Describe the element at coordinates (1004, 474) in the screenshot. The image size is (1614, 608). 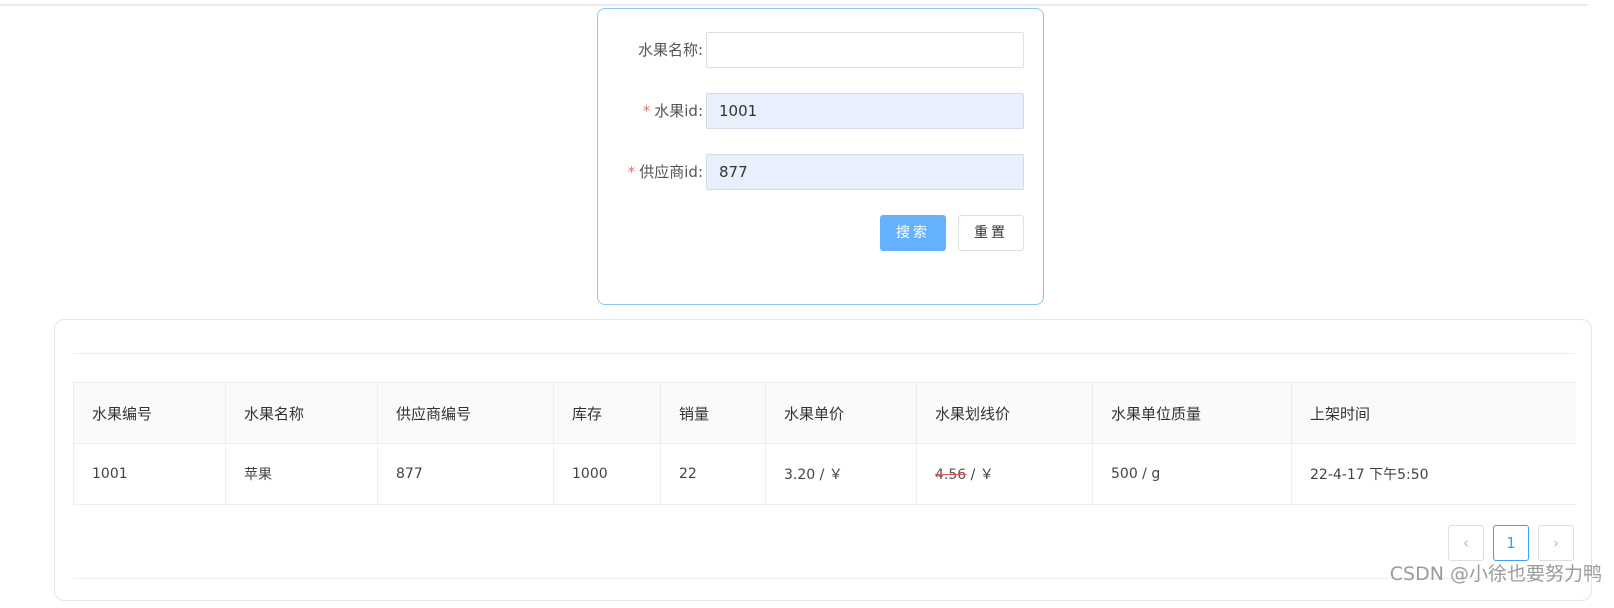
I see `cell-list-price: 4.56 / ￥` at that location.